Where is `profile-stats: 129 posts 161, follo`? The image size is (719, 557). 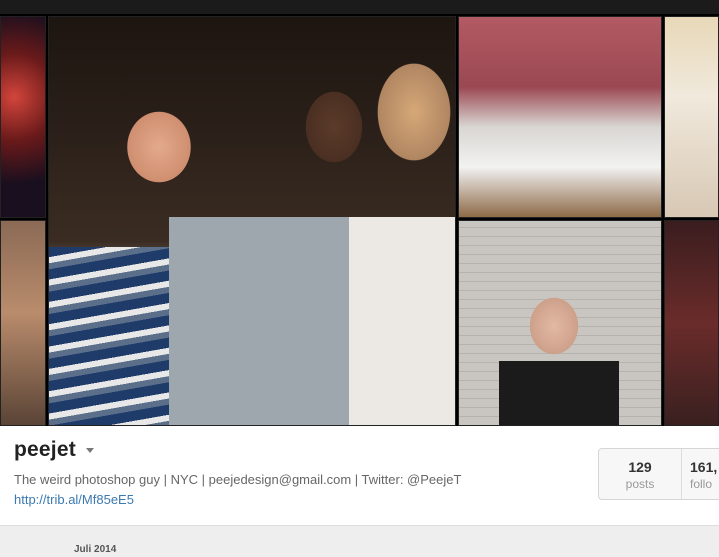
profile-stats: 129 posts 161, follo is located at coordinates (658, 474).